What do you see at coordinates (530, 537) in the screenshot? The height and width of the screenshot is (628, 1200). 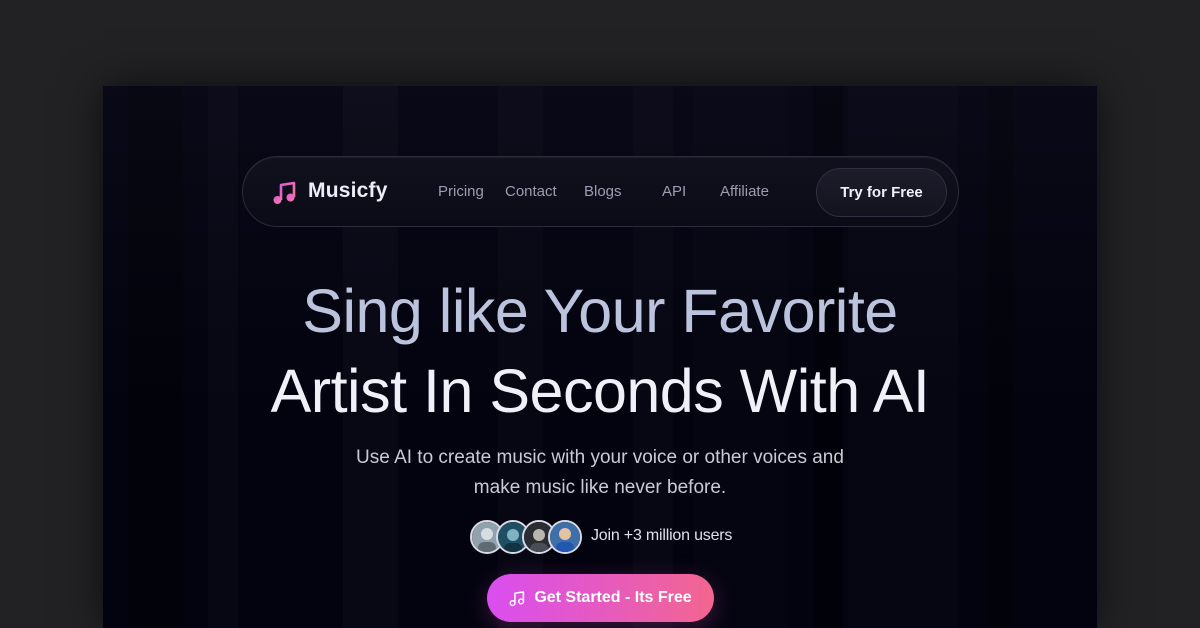 I see `user-avatar-group` at bounding box center [530, 537].